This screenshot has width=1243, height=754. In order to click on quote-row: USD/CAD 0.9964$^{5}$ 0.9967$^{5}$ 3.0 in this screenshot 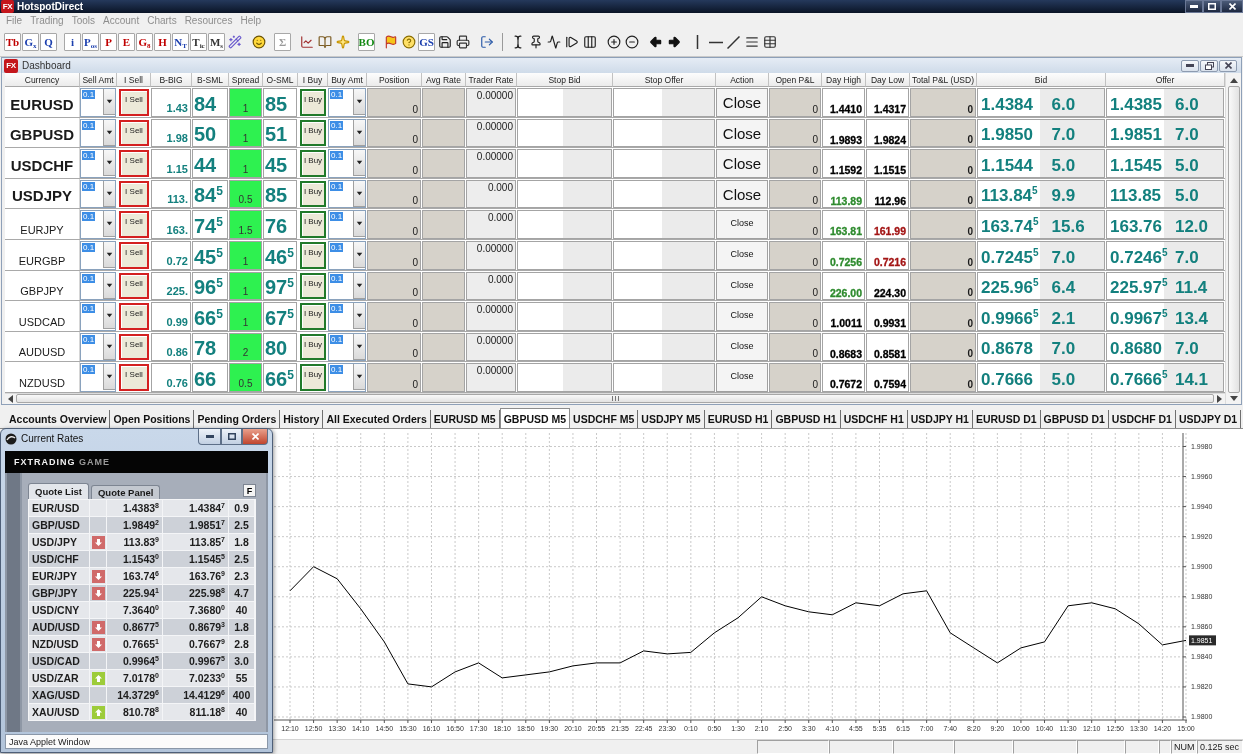, I will do `click(142, 661)`.